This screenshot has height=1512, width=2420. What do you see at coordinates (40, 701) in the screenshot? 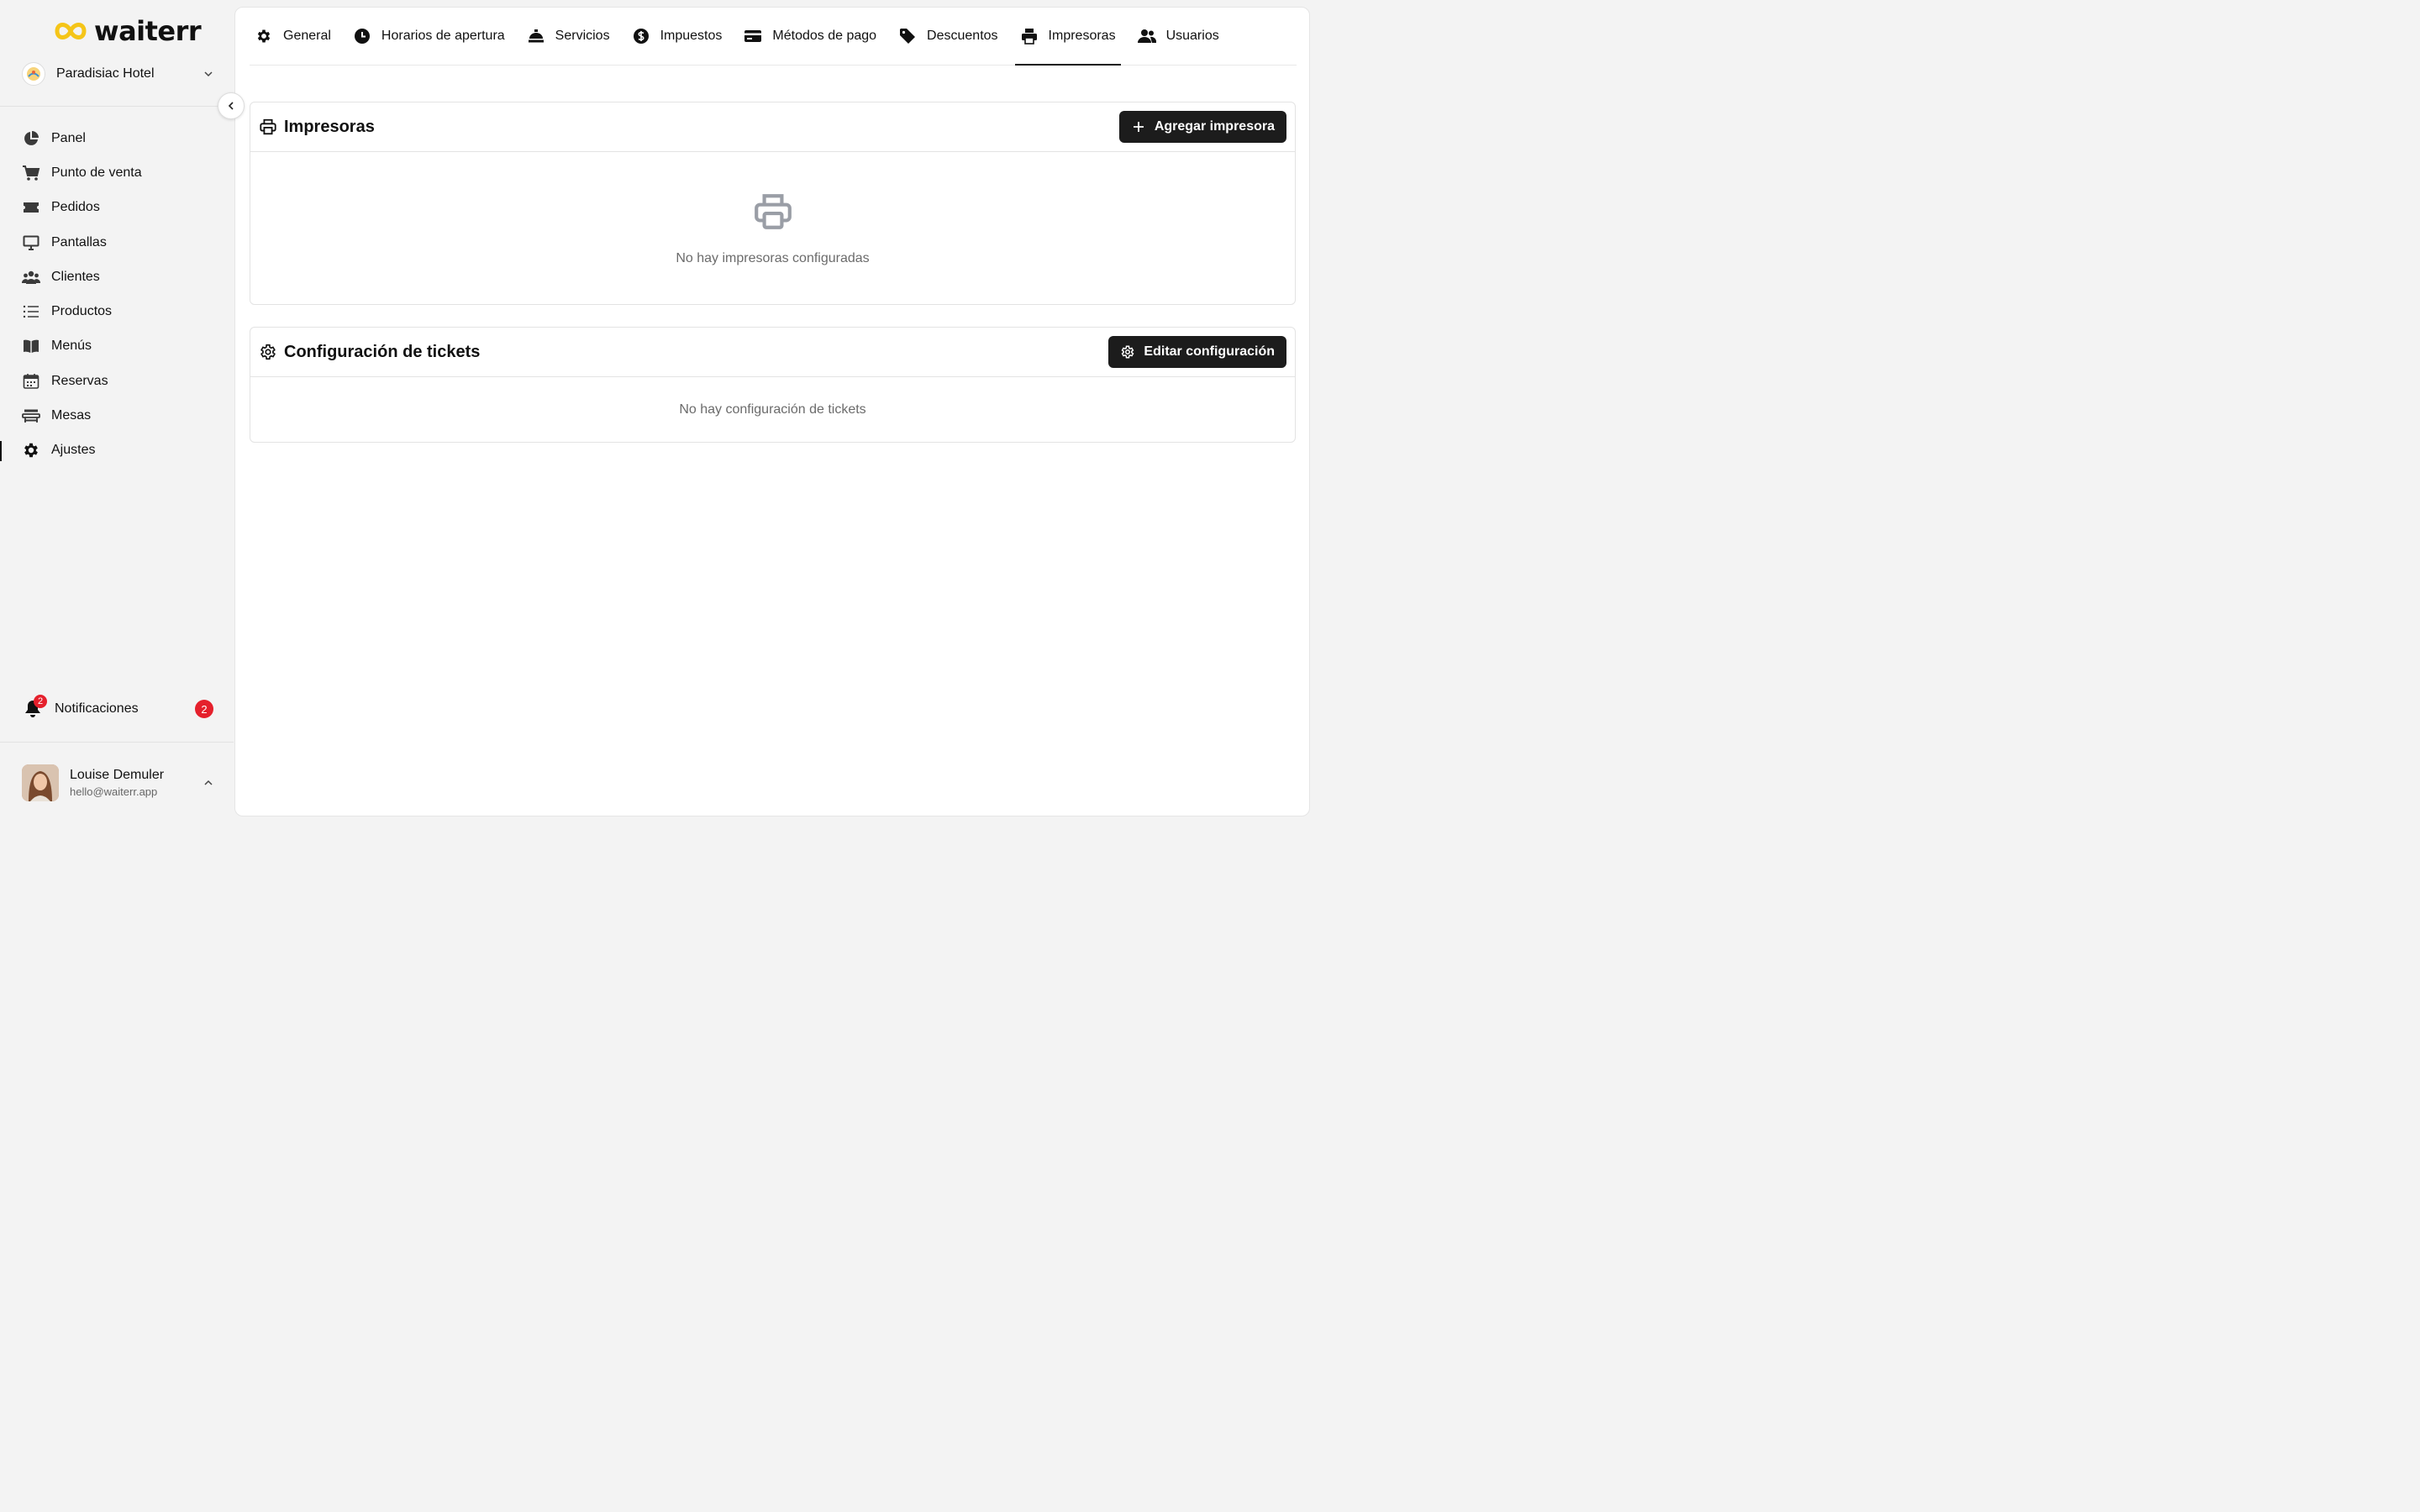
I see `notification-dot-badge: 2` at bounding box center [40, 701].